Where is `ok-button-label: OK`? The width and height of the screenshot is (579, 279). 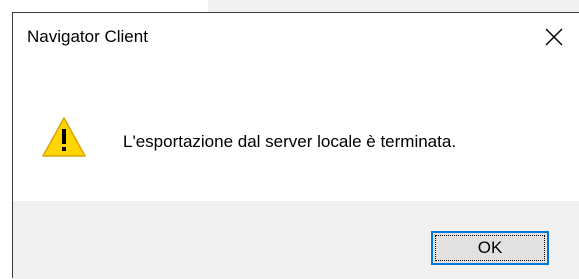 ok-button-label: OK is located at coordinates (490, 247).